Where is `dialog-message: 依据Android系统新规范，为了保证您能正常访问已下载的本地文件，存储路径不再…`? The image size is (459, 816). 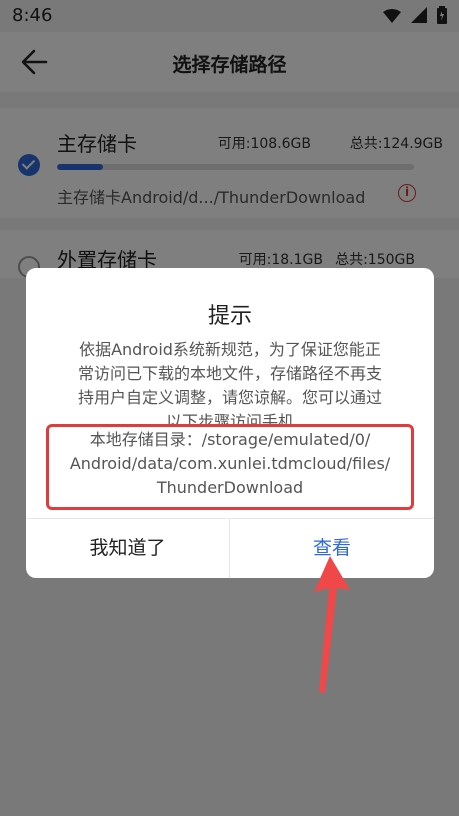
dialog-message: 依据Android系统新规范，为了保证您能正常访问已下载的本地文件，存储路径不再… is located at coordinates (229, 383).